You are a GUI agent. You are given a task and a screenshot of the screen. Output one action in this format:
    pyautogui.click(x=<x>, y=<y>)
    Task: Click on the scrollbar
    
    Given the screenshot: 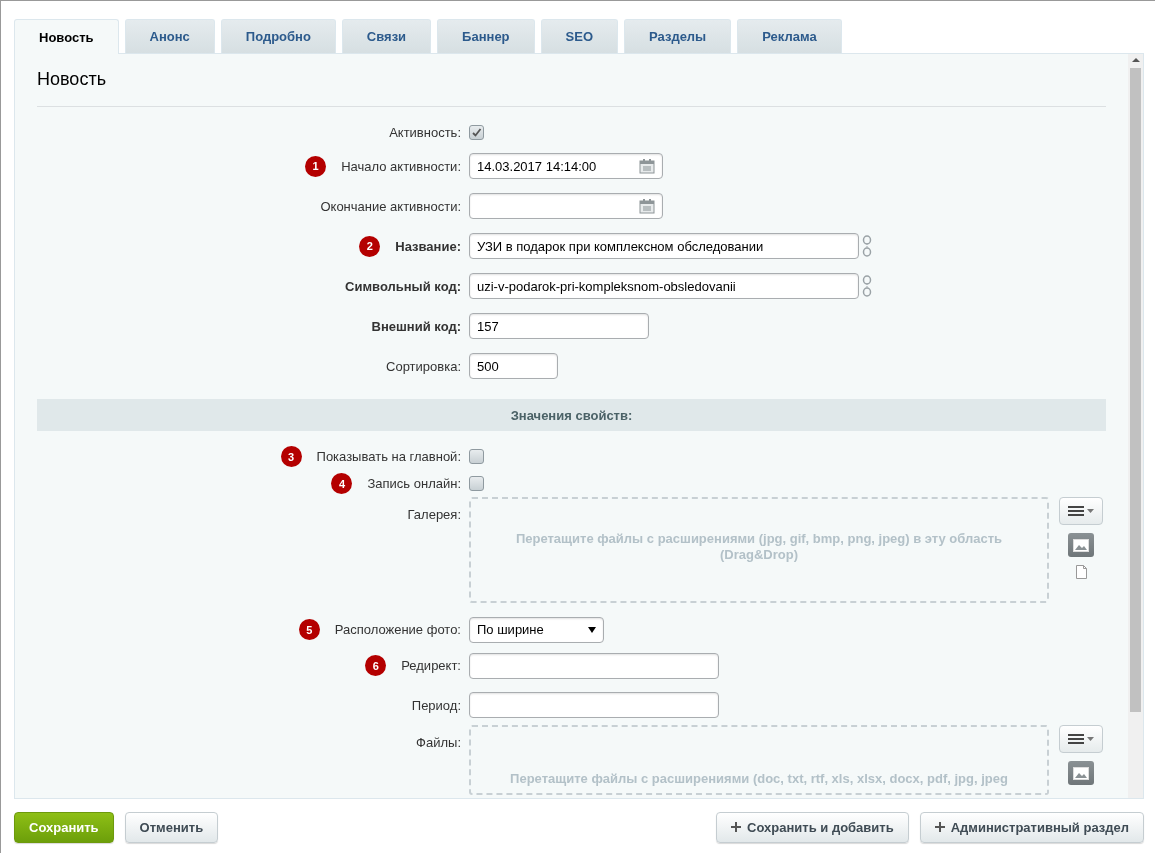 What is the action you would take?
    pyautogui.click(x=1135, y=426)
    